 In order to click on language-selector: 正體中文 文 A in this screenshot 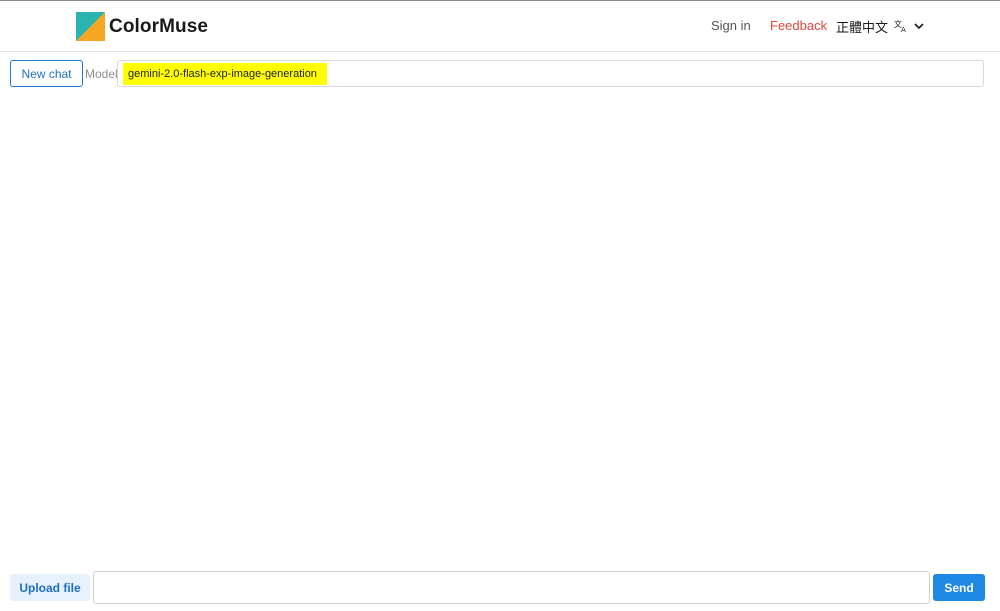, I will do `click(880, 26)`.